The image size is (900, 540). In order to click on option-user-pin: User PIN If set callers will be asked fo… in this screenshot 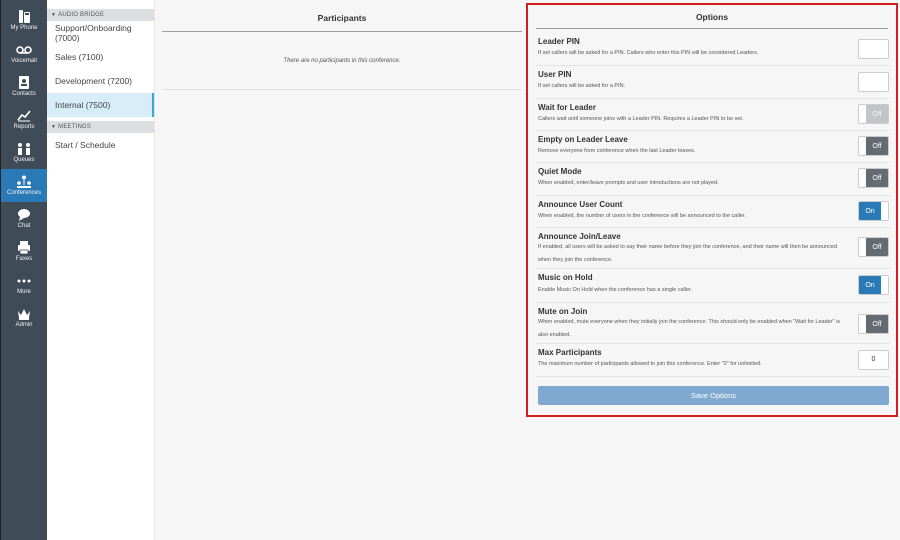, I will do `click(713, 82)`.